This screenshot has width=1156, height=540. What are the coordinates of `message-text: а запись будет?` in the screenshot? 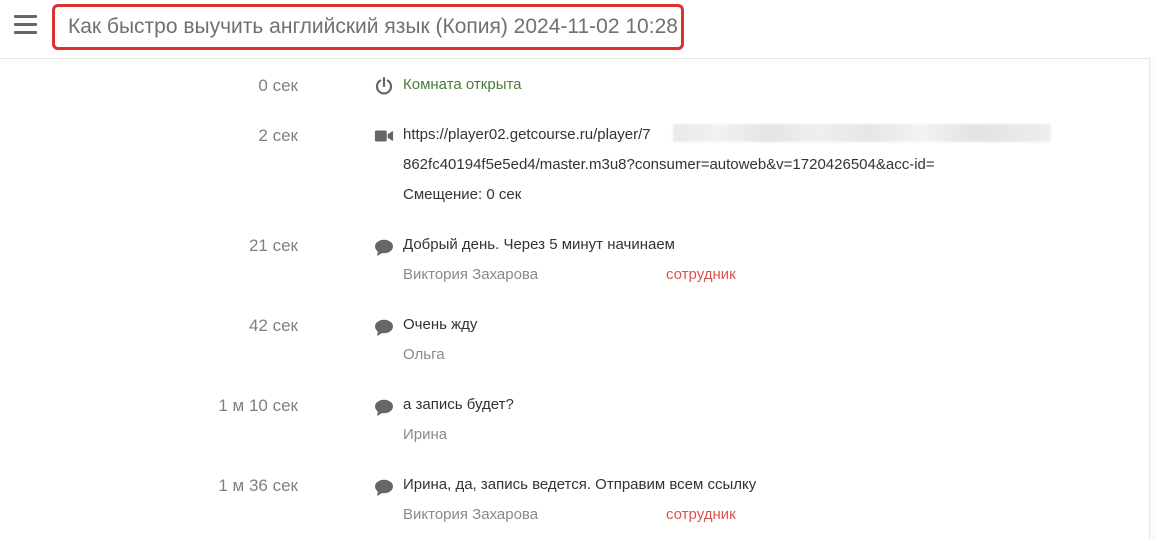 It's located at (458, 404).